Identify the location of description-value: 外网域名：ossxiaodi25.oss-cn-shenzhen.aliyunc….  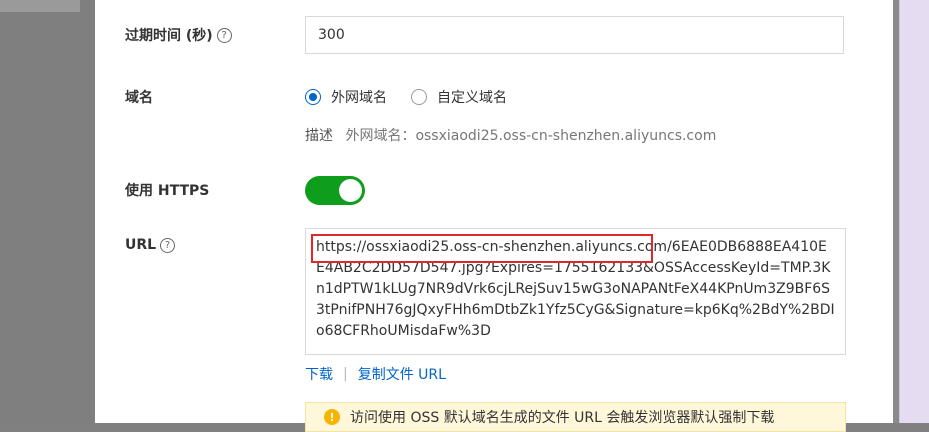
(531, 136).